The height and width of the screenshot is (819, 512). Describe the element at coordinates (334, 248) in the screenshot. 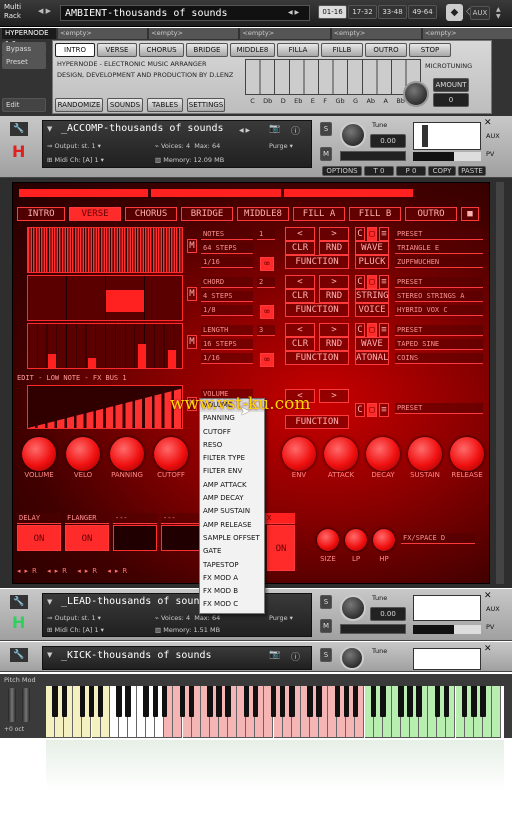

I see `row-random-button: RND` at that location.